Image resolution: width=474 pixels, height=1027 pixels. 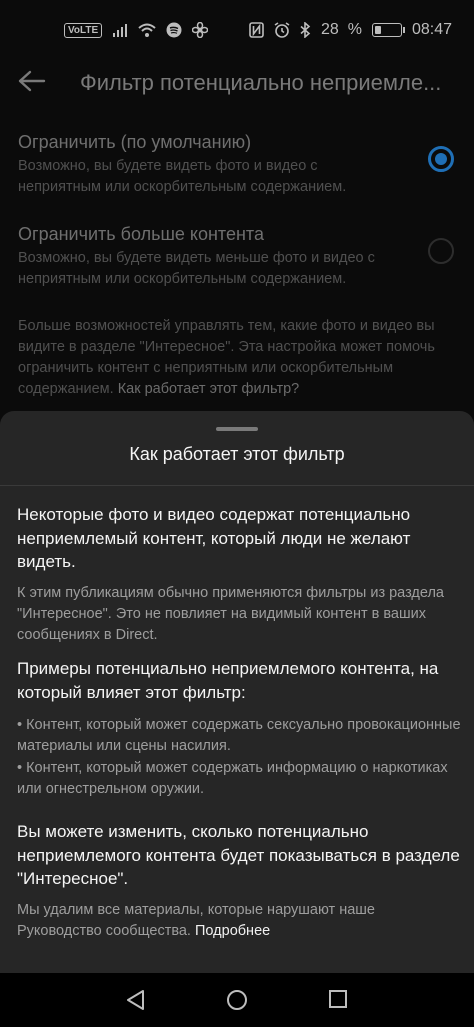 I want to click on recents-nav-icon, so click(x=338, y=1001).